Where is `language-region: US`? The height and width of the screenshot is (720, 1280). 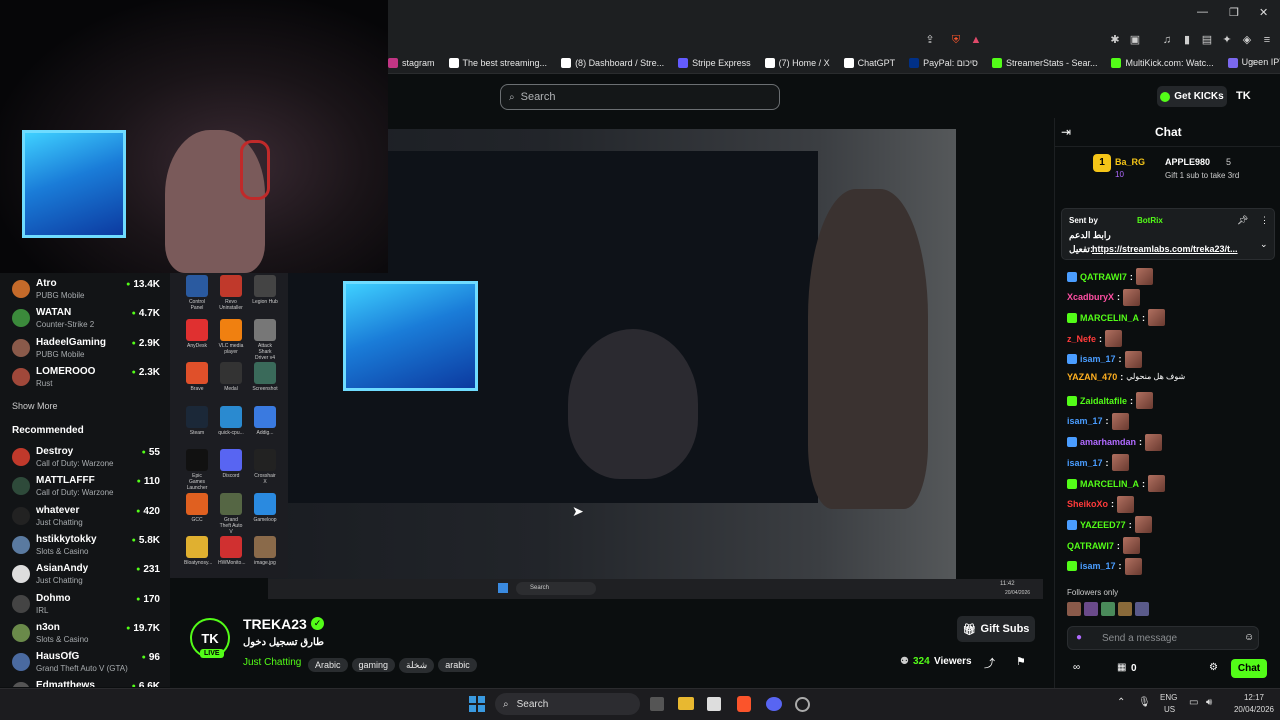
language-region: US is located at coordinates (1169, 709).